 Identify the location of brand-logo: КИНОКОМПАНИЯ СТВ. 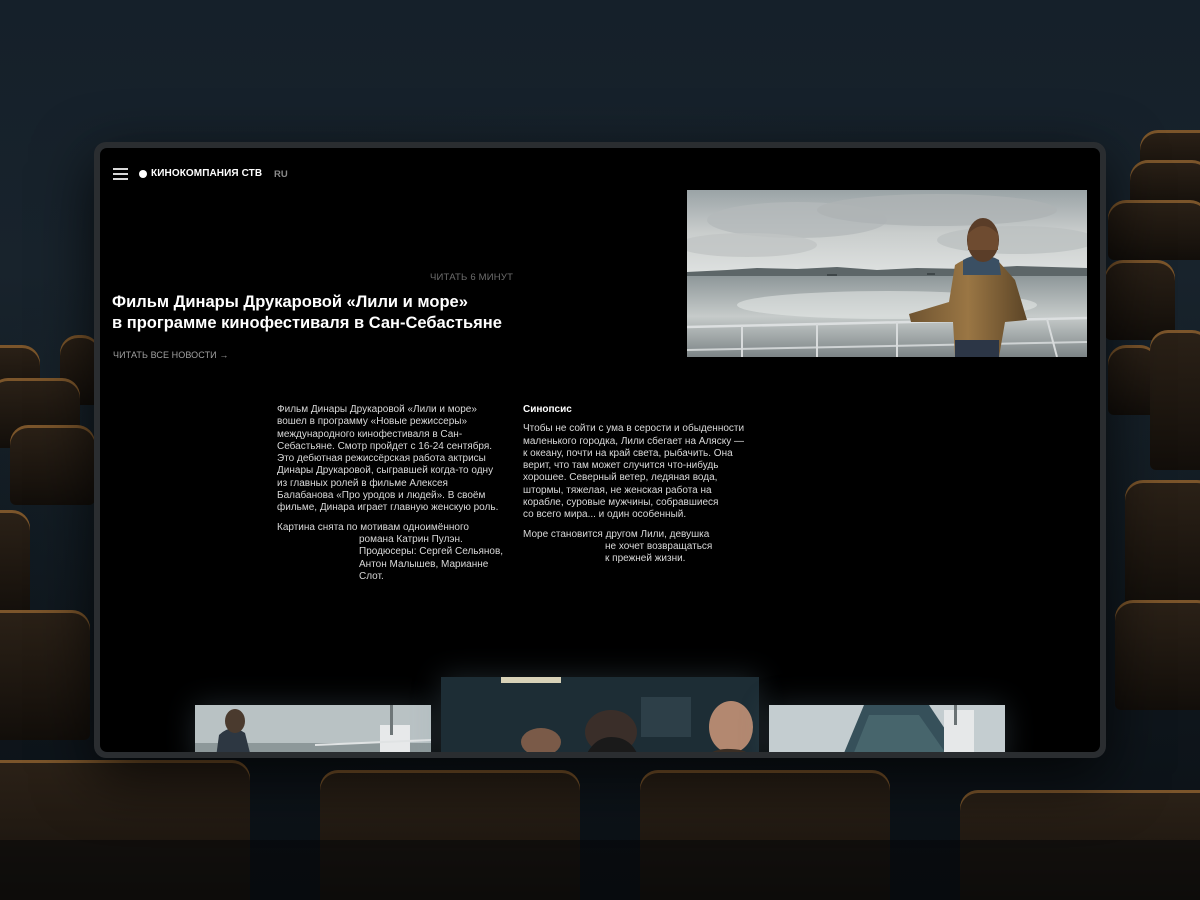
(200, 173).